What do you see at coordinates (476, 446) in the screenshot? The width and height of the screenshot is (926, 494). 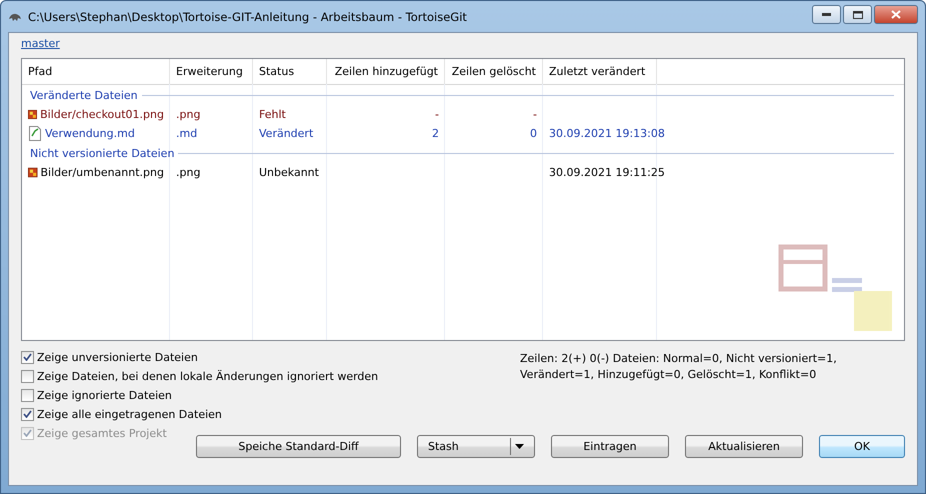 I see `split-button: Stash` at bounding box center [476, 446].